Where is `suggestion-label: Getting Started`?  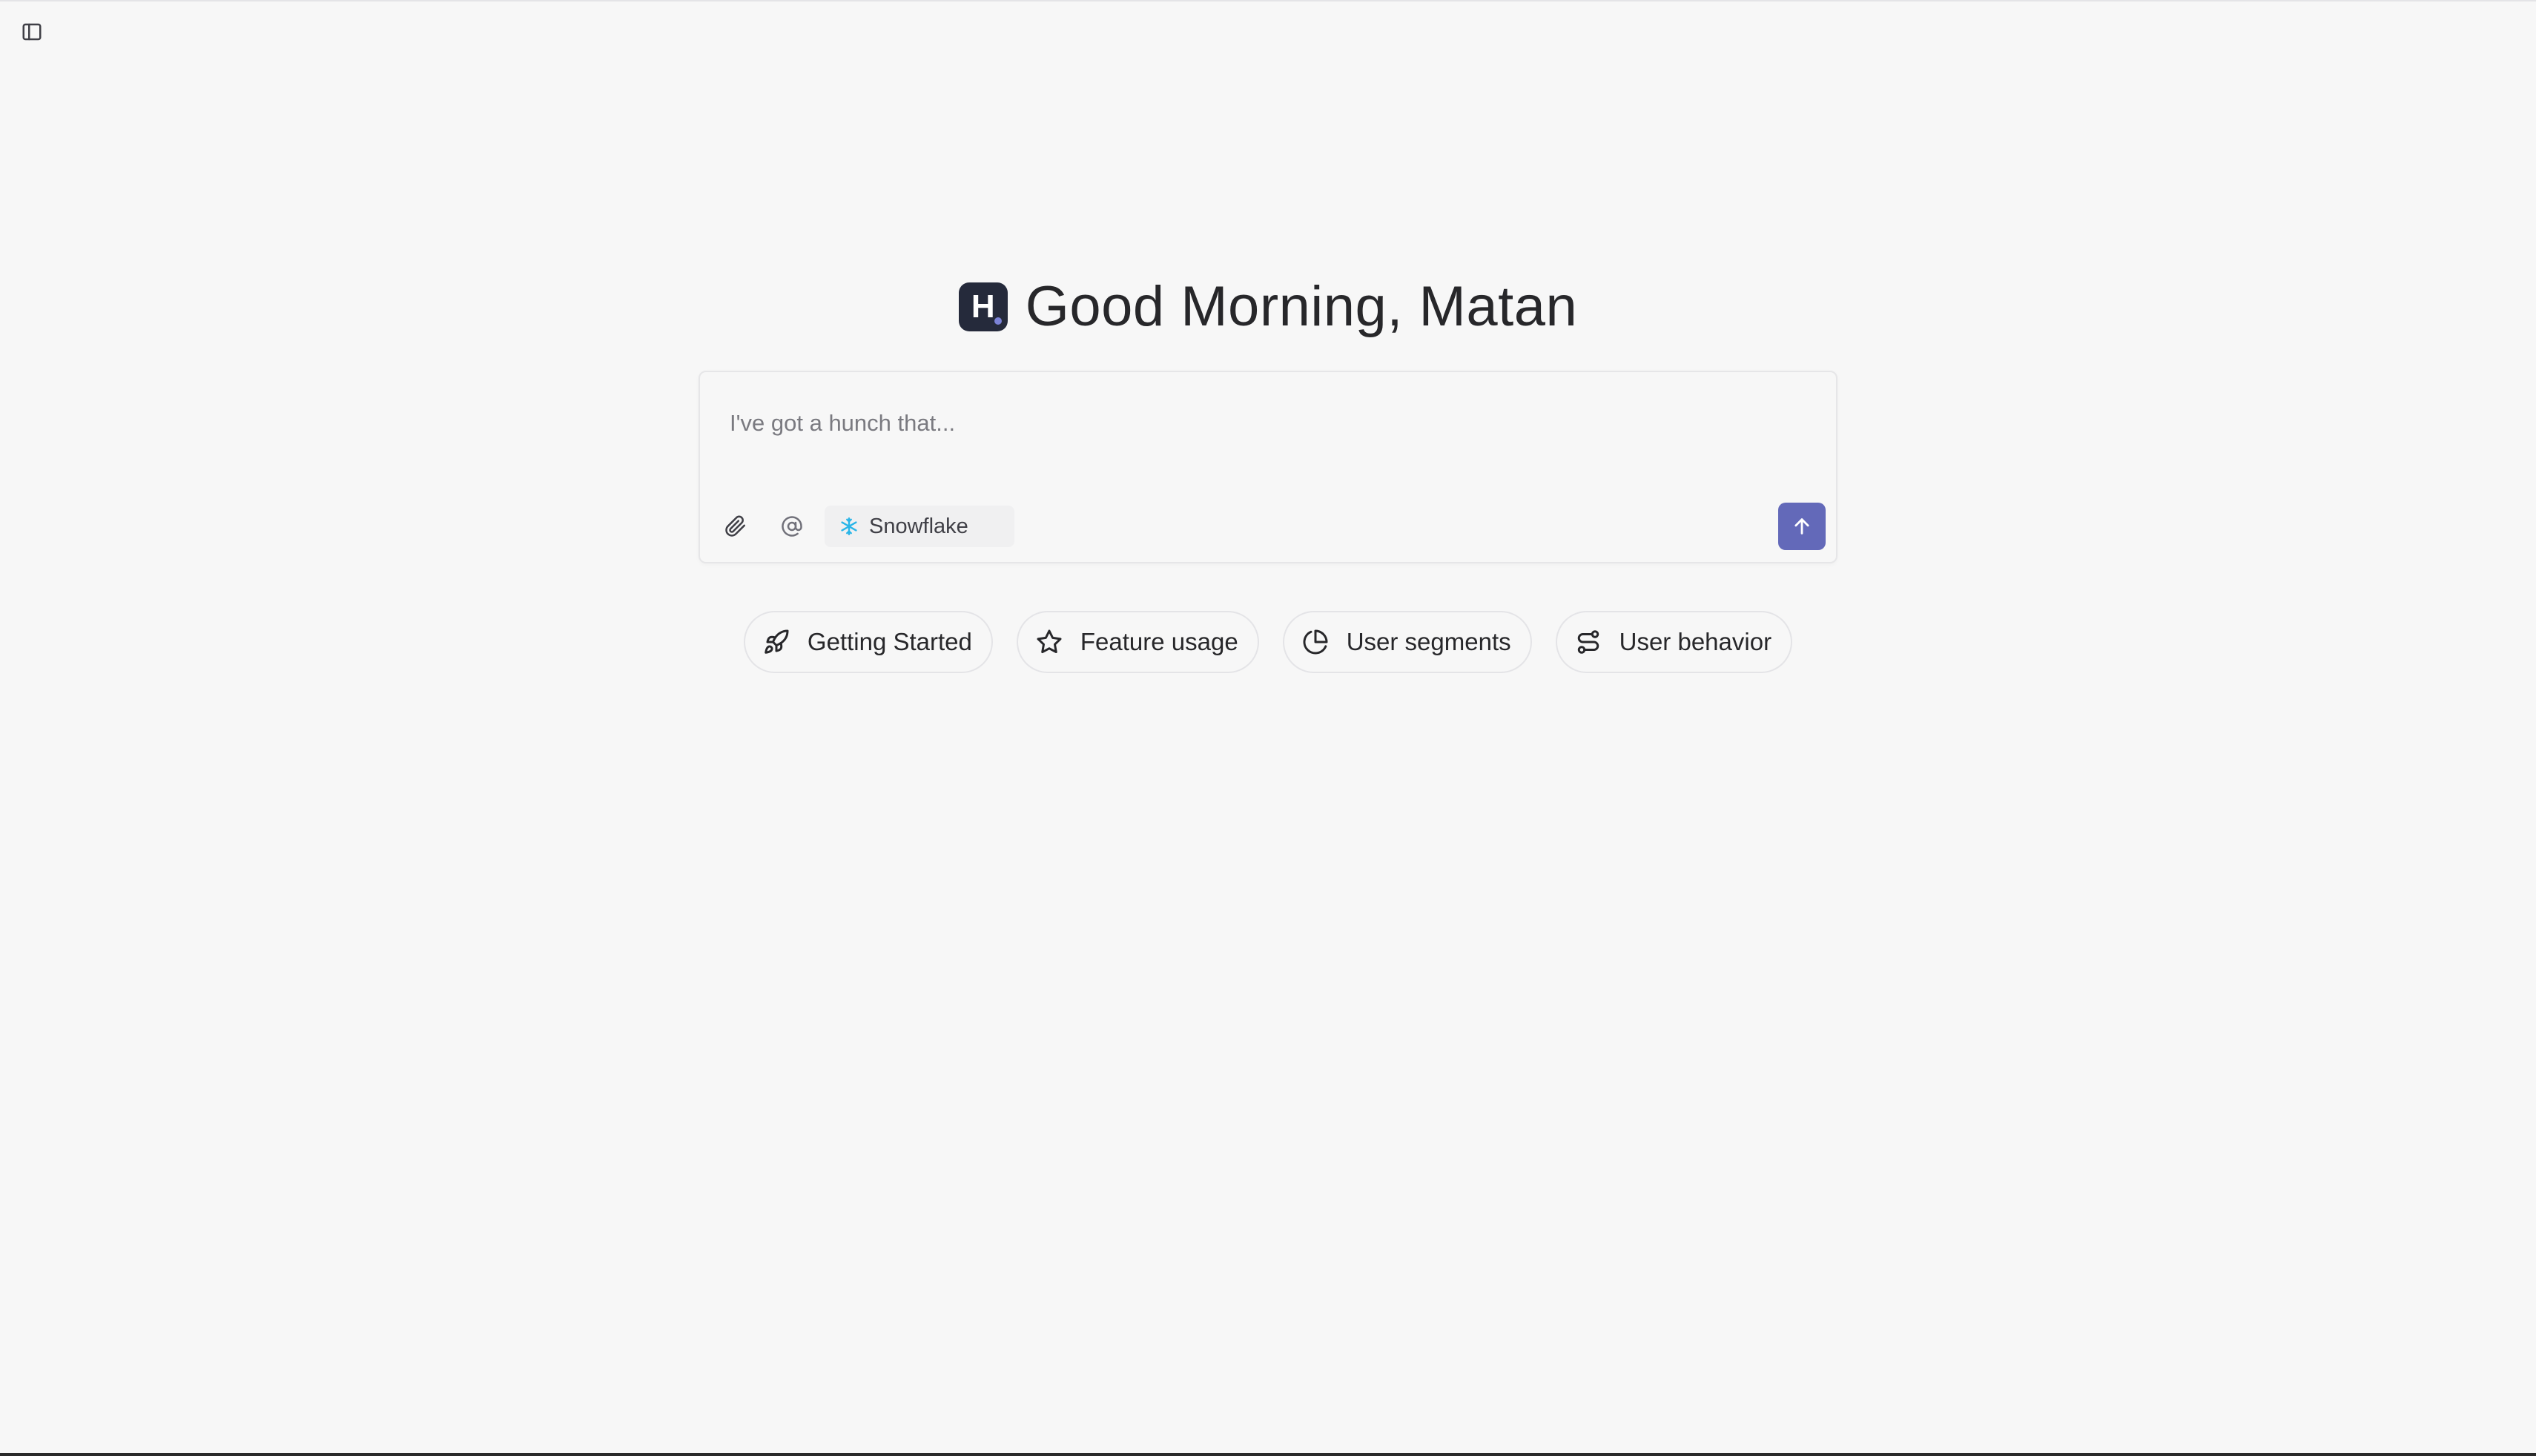 suggestion-label: Getting Started is located at coordinates (889, 641).